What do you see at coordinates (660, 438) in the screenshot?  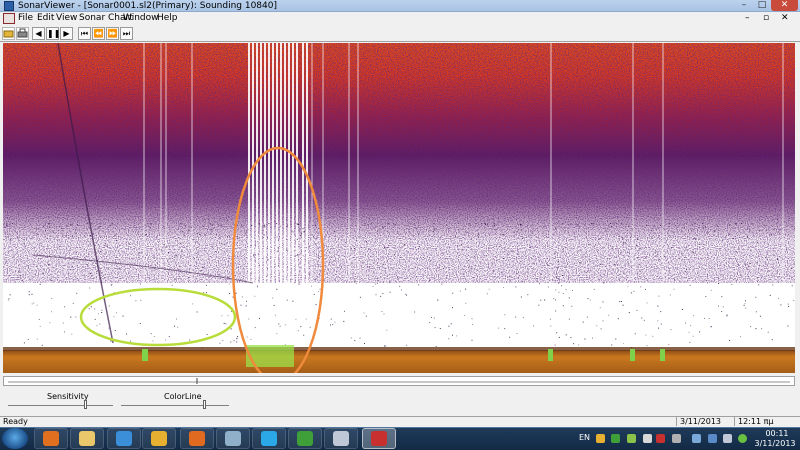 I see `tray-b-icon` at bounding box center [660, 438].